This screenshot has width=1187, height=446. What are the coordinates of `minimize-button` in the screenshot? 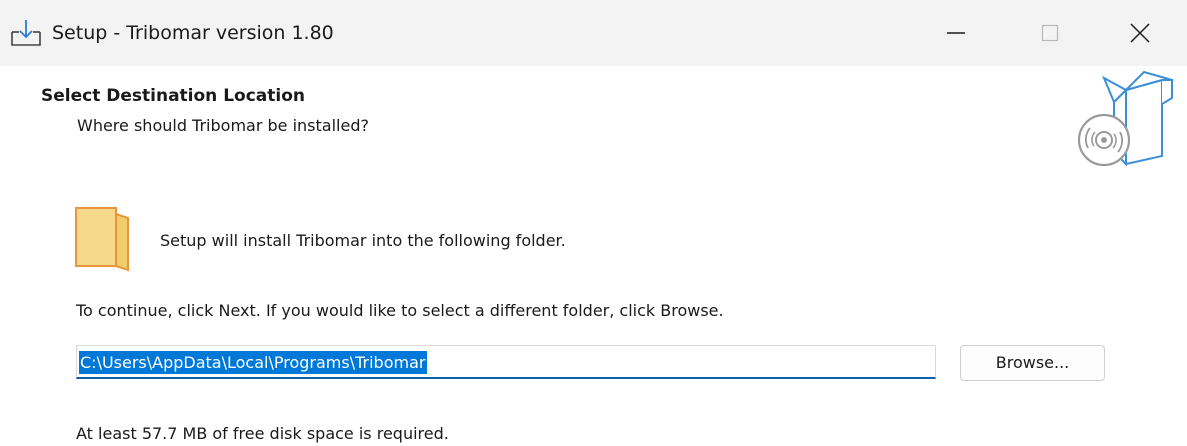 It's located at (956, 33).